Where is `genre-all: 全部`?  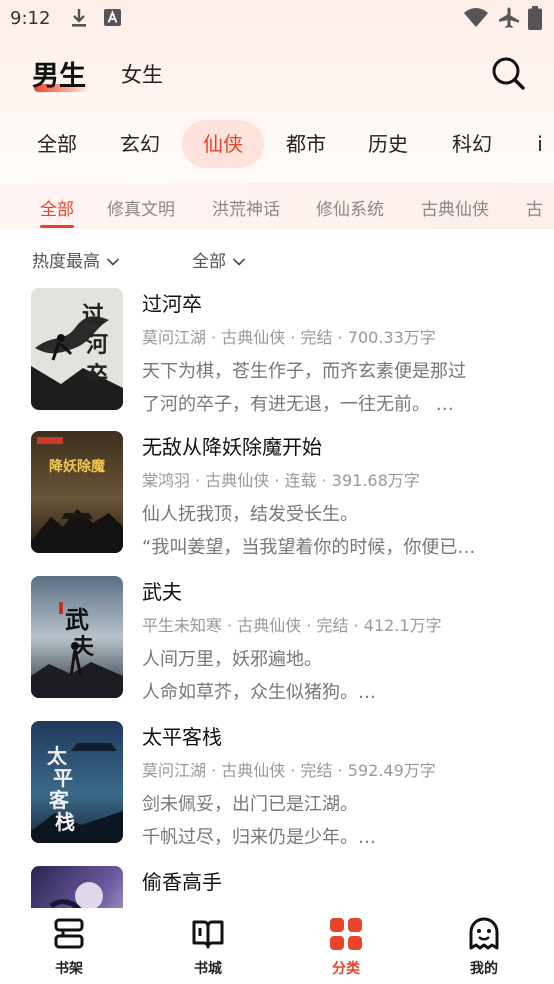 genre-all: 全部 is located at coordinates (57, 144).